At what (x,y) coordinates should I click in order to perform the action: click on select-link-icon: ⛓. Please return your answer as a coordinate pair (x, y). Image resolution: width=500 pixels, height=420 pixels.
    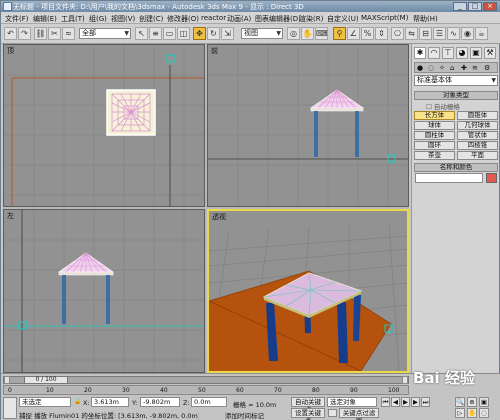
    Looking at the image, I should click on (40, 33).